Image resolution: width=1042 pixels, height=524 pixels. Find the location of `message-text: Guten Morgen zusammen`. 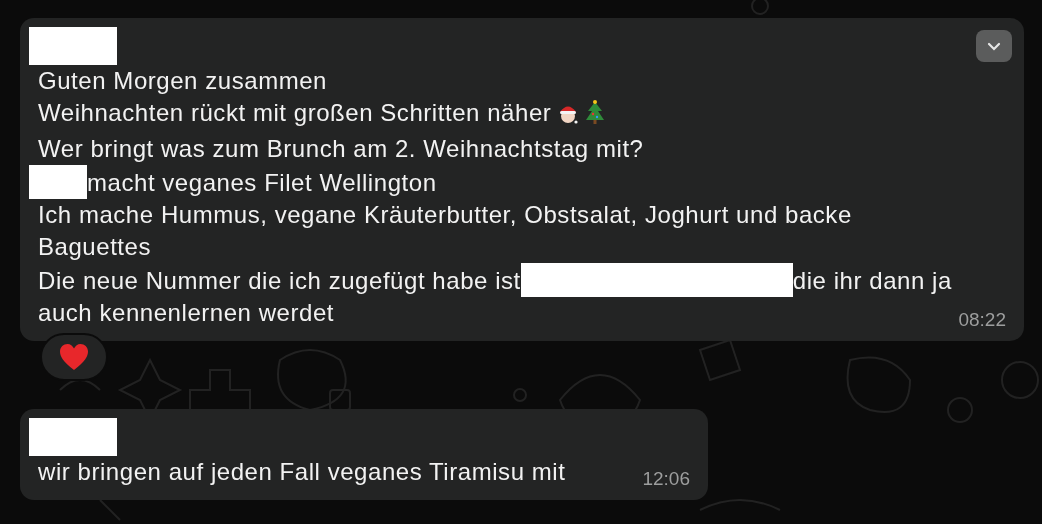

message-text: Guten Morgen zusammen is located at coordinates (182, 80).